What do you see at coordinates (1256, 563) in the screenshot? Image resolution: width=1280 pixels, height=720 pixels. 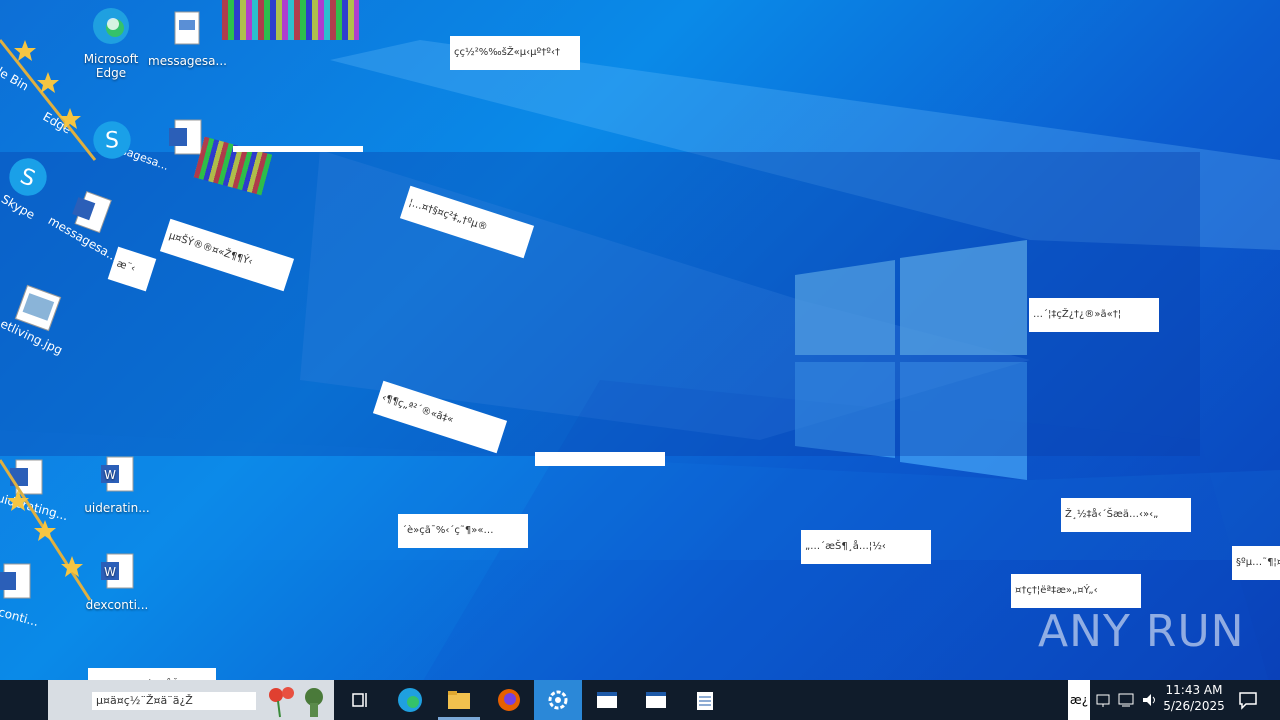 I see `floating-garbled-label: §ºµ…˜¶¦¤` at bounding box center [1256, 563].